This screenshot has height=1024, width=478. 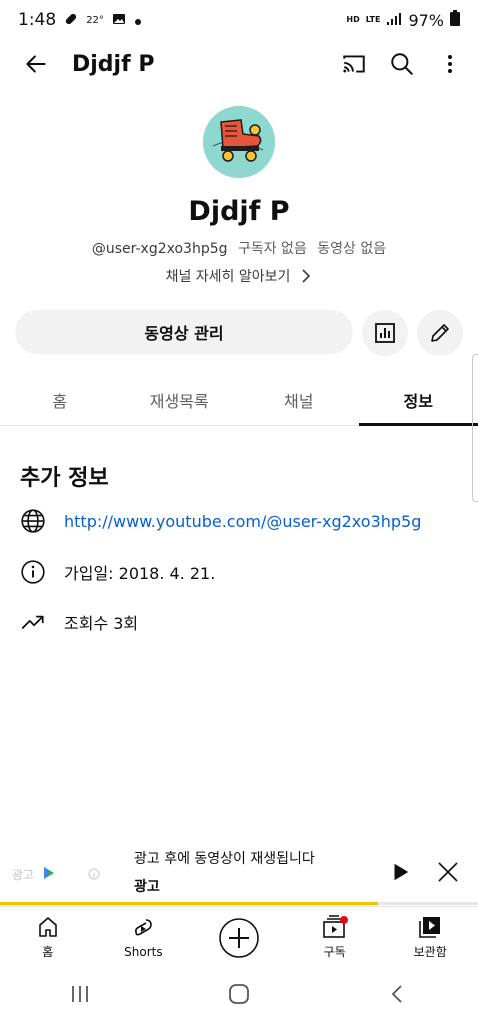 What do you see at coordinates (33, 521) in the screenshot?
I see `globe-icon` at bounding box center [33, 521].